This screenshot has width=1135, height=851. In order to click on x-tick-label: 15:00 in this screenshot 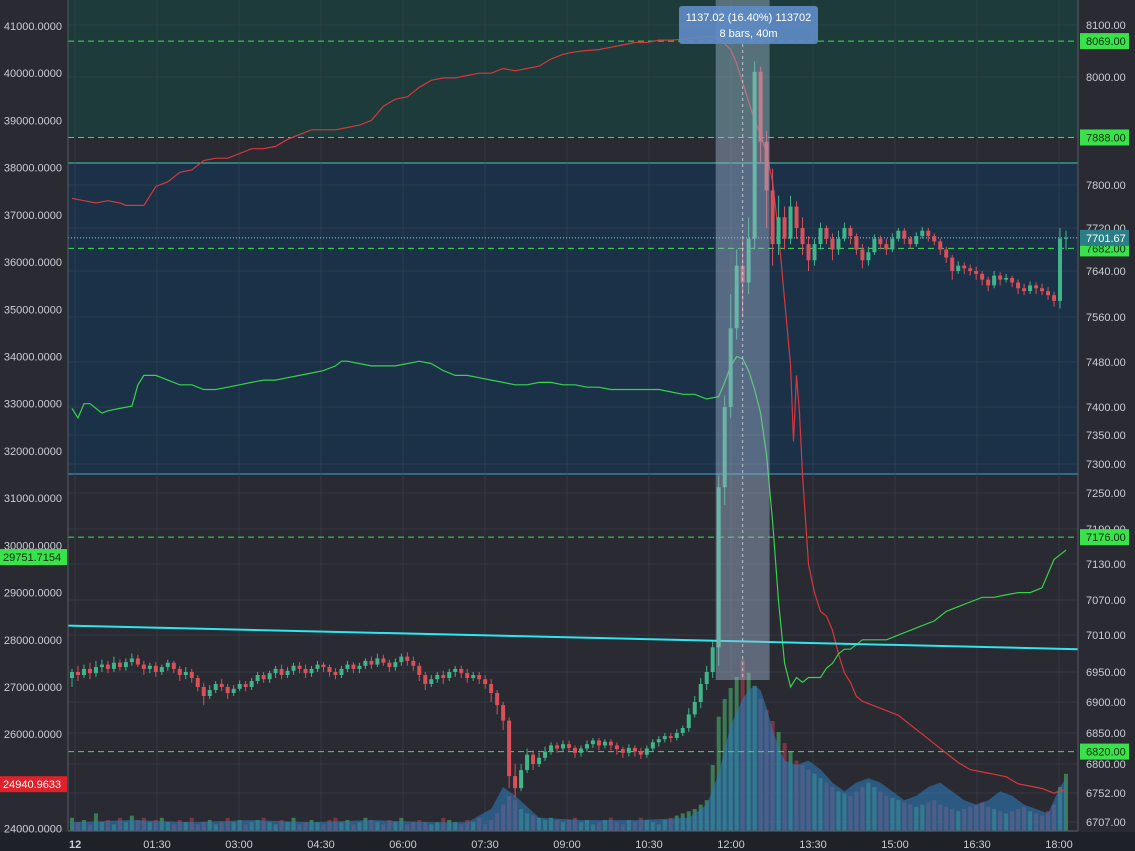, I will do `click(895, 845)`.